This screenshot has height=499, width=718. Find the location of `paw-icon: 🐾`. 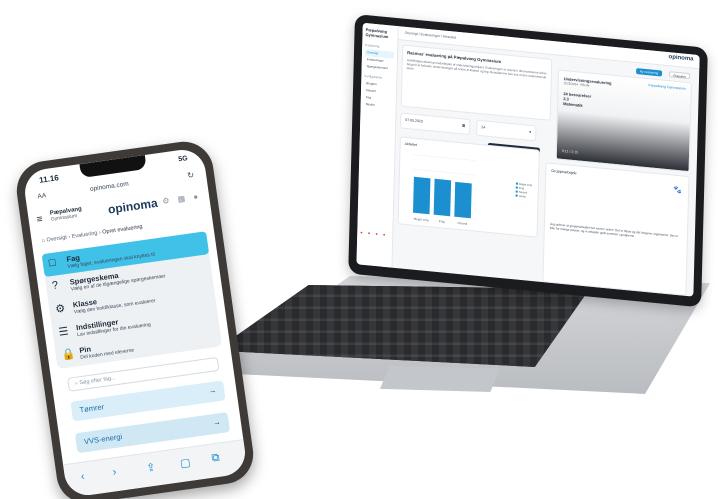

paw-icon: 🐾 is located at coordinates (678, 190).